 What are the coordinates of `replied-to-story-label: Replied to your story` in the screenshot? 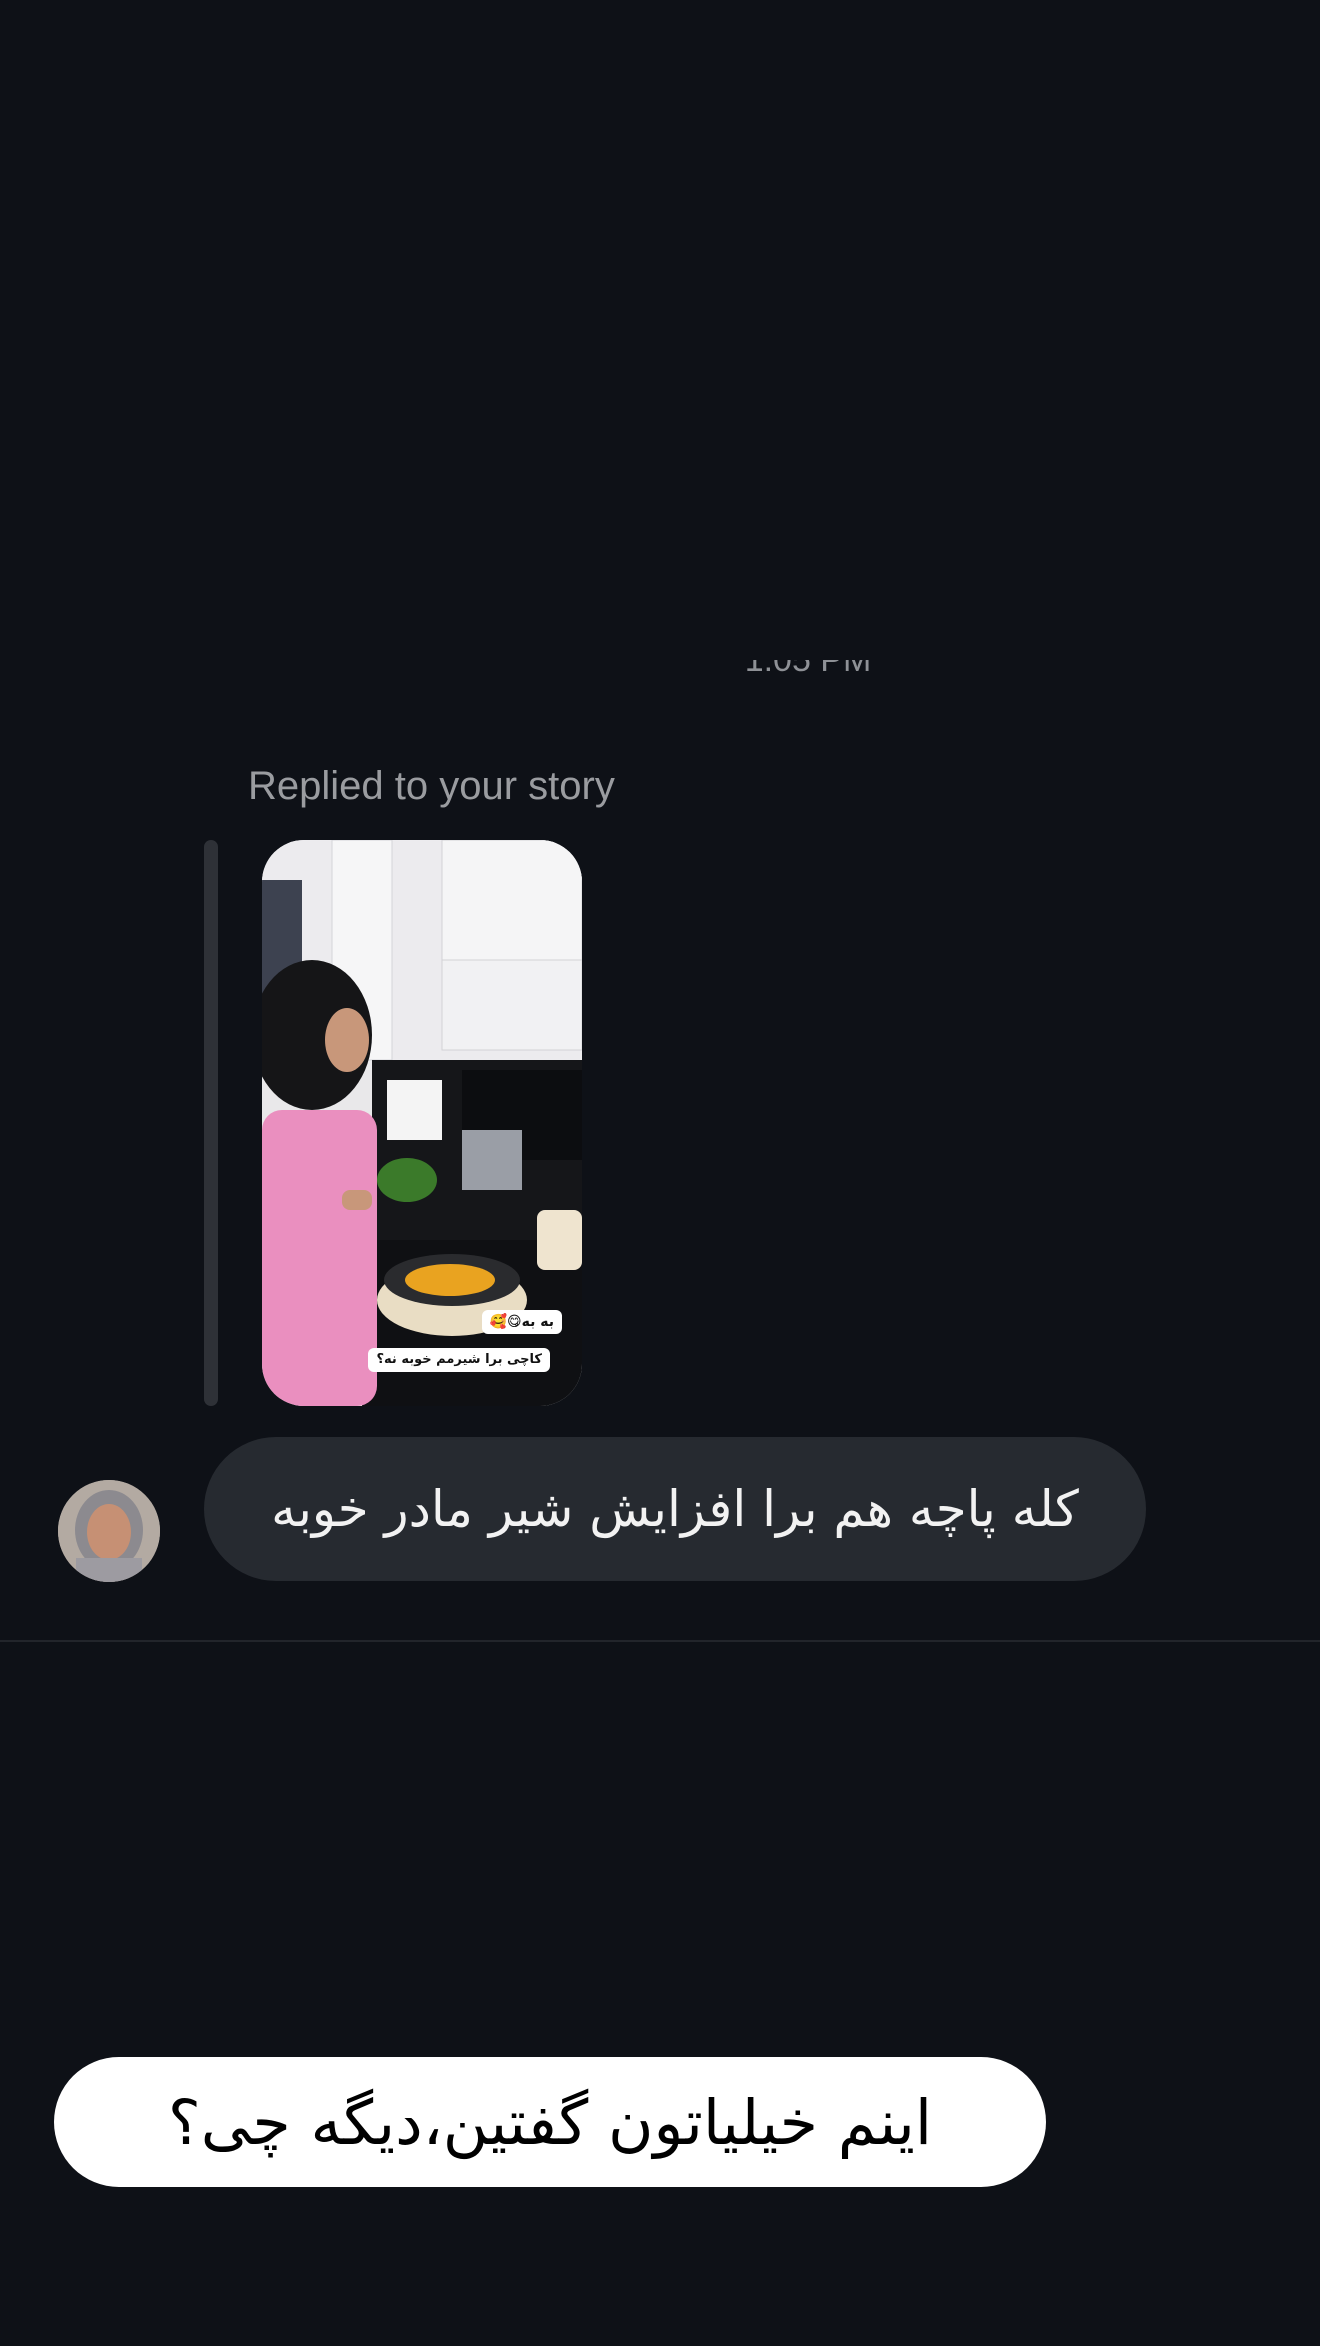 It's located at (431, 786).